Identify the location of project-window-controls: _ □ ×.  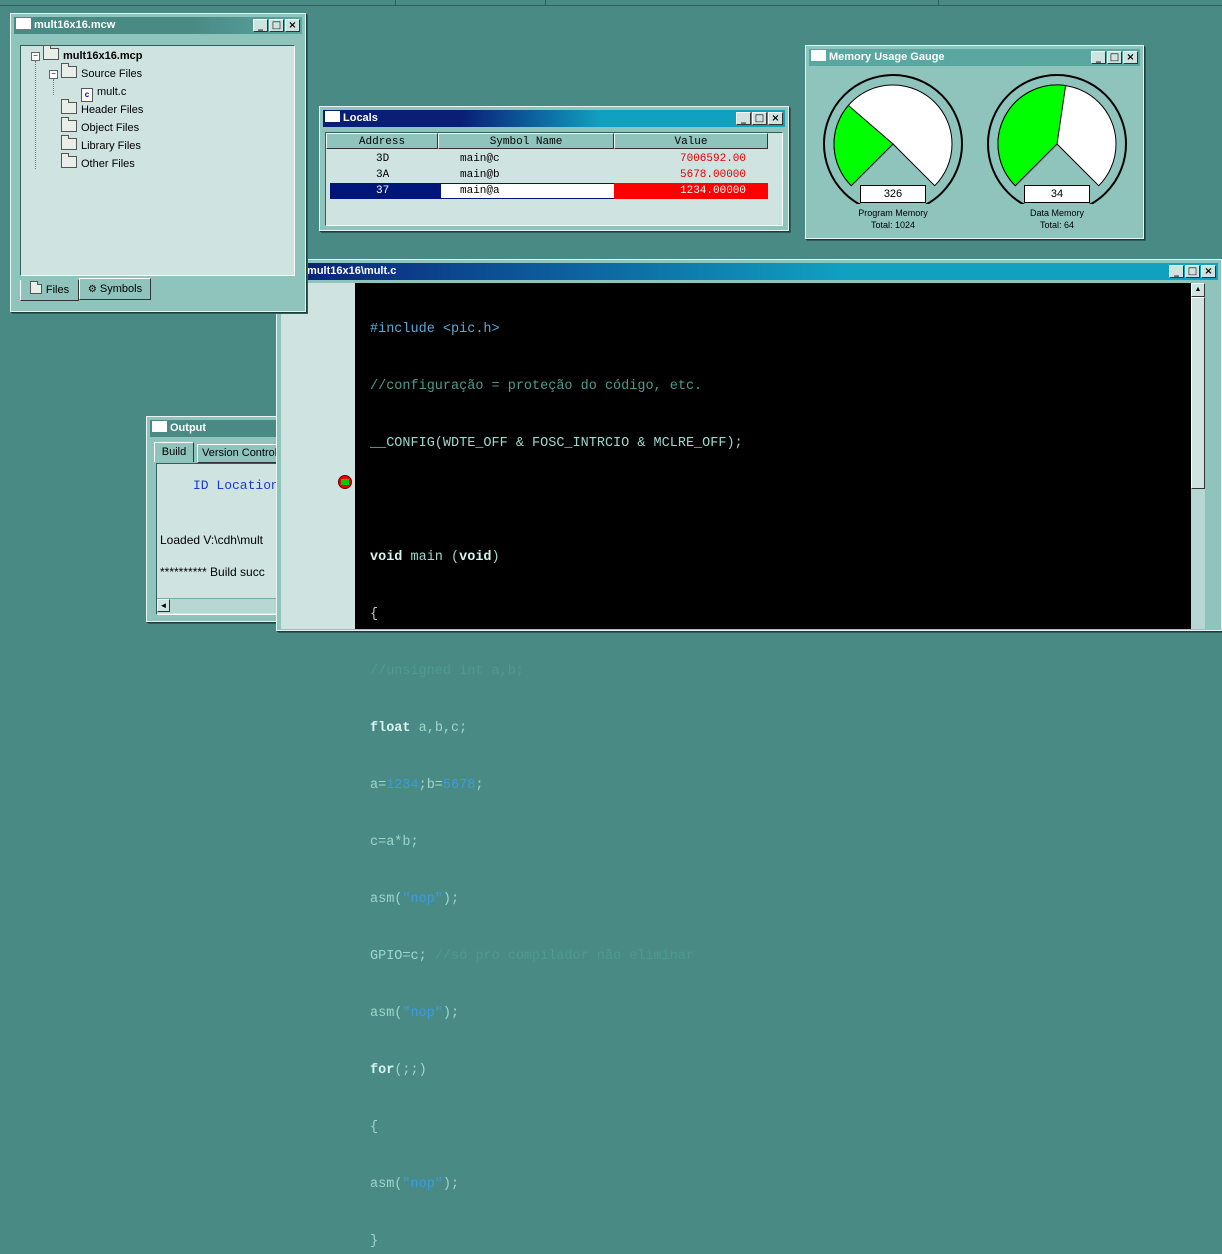
(276, 25).